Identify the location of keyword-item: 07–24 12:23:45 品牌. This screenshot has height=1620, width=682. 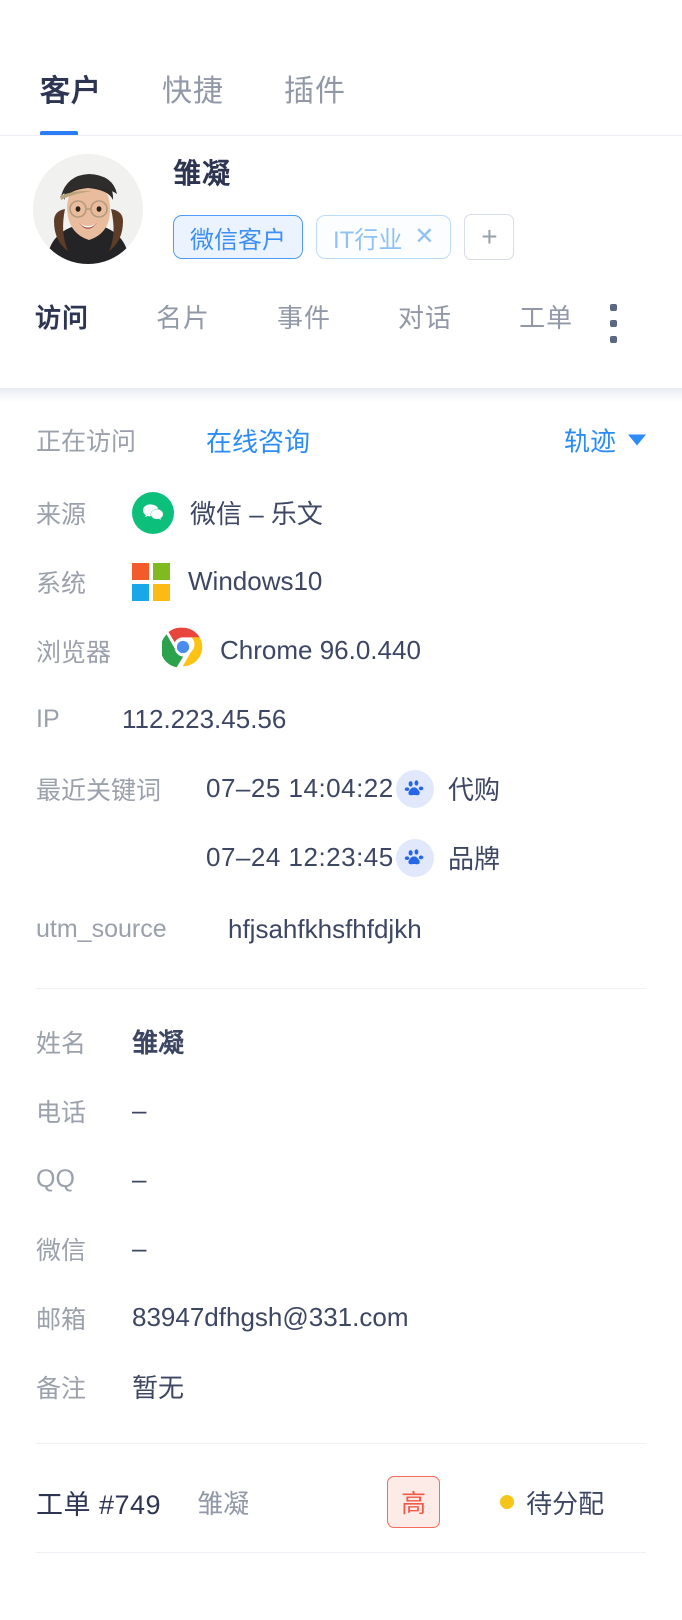
(268, 857).